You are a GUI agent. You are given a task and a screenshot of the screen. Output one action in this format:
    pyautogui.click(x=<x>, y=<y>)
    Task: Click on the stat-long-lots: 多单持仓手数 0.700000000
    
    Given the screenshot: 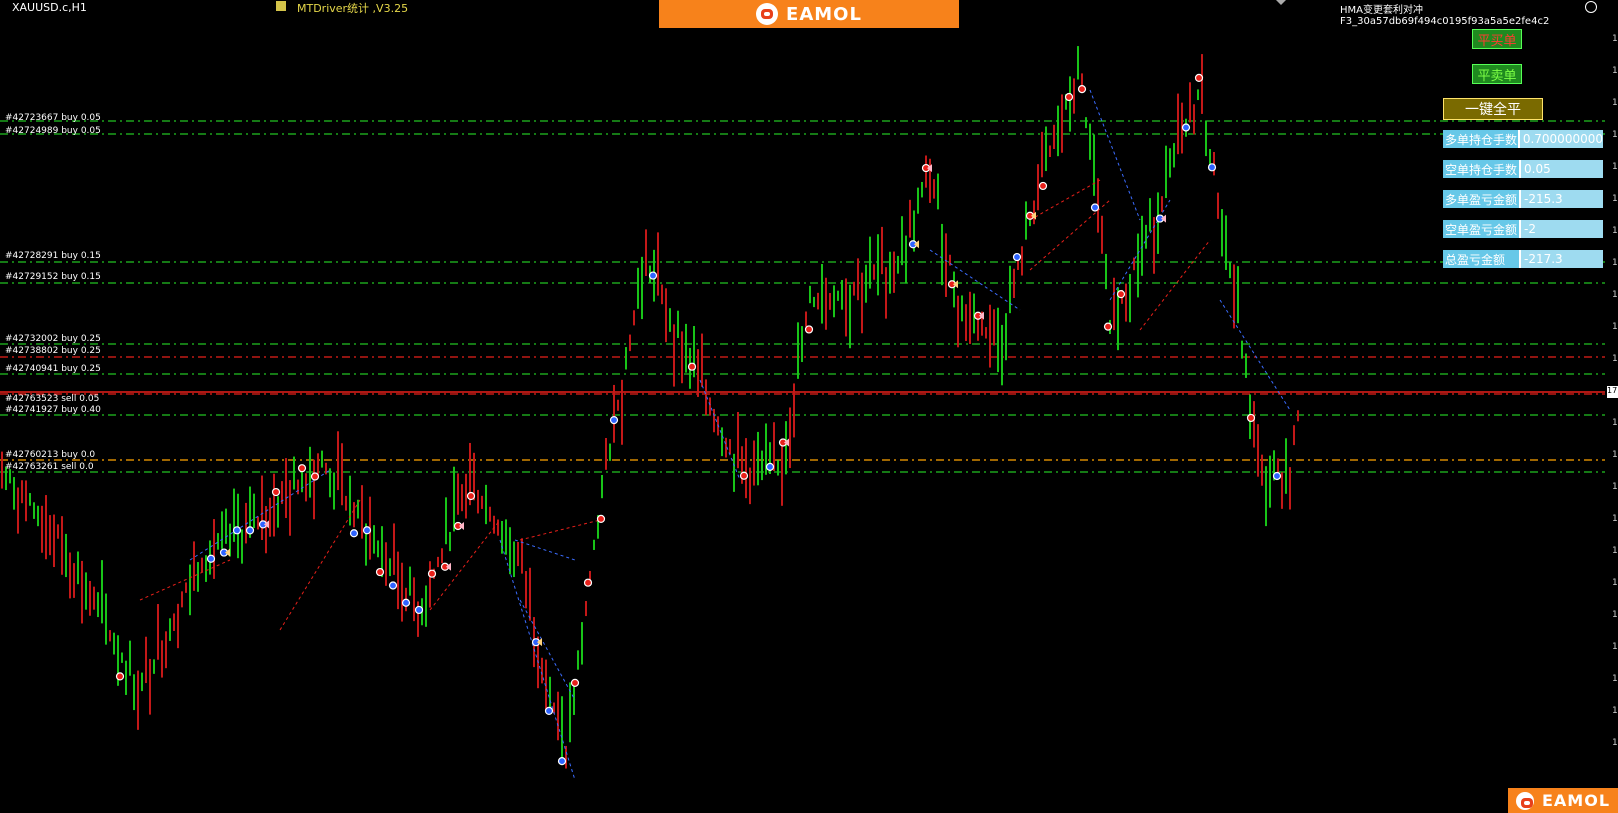 What is the action you would take?
    pyautogui.click(x=1523, y=139)
    